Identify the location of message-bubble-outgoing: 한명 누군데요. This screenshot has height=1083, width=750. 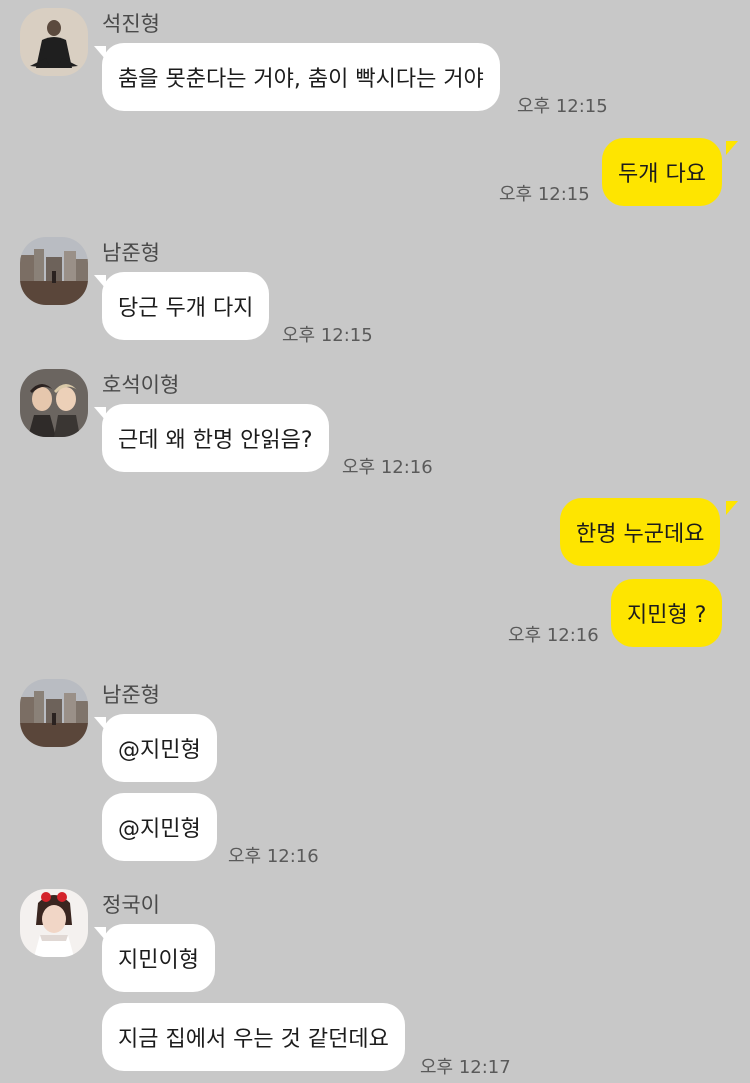
(640, 532).